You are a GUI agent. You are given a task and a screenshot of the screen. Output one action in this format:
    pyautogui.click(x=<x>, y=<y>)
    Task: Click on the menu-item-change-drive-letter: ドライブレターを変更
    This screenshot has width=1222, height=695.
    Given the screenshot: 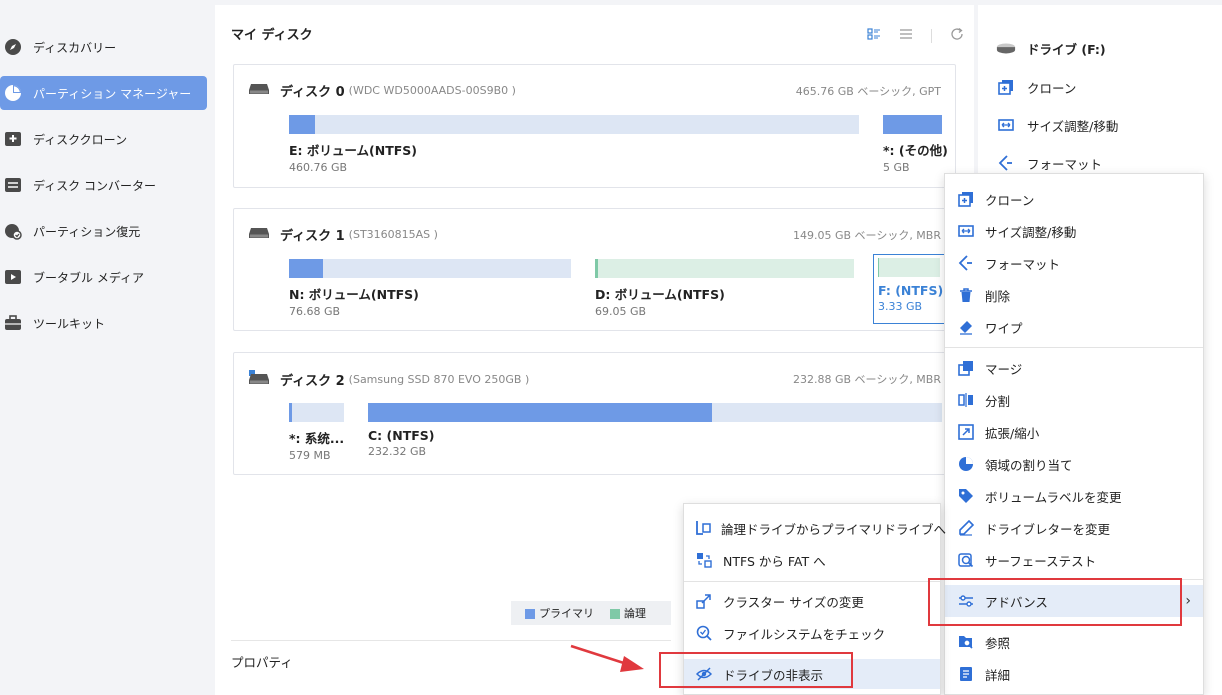 What is the action you would take?
    pyautogui.click(x=1074, y=528)
    